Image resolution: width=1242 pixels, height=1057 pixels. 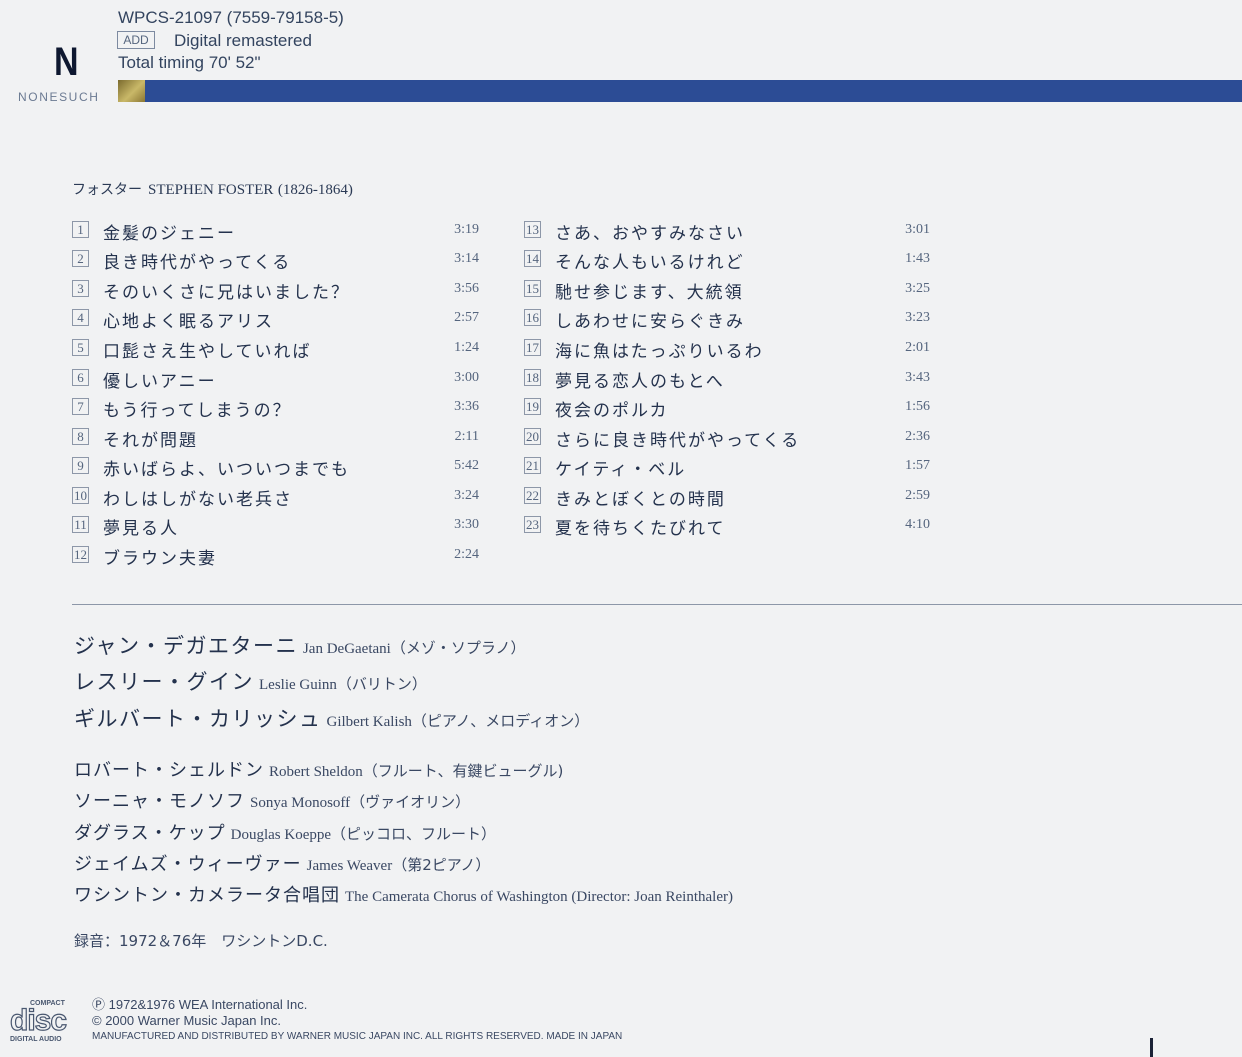 What do you see at coordinates (187, 1020) in the screenshot?
I see `copyright-line: © 2000 Warner Music Japan Inc.` at bounding box center [187, 1020].